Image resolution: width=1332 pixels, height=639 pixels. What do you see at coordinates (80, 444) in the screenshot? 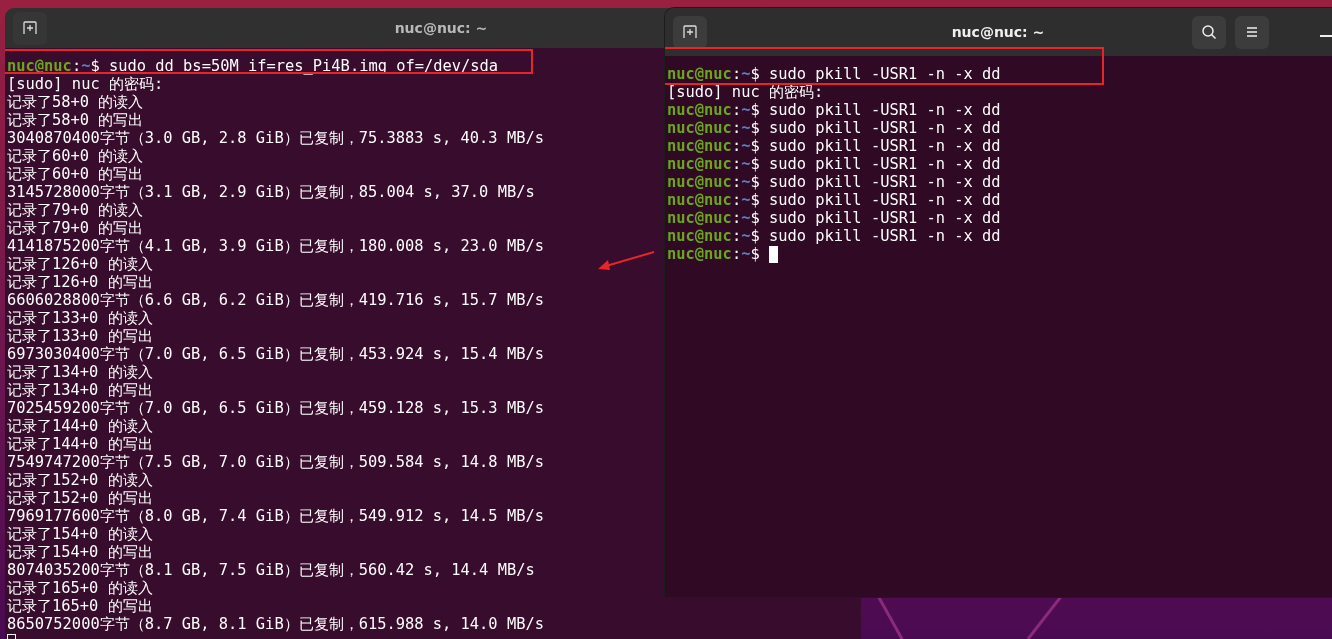
I see `output-line: 记录了144+0 的写出` at bounding box center [80, 444].